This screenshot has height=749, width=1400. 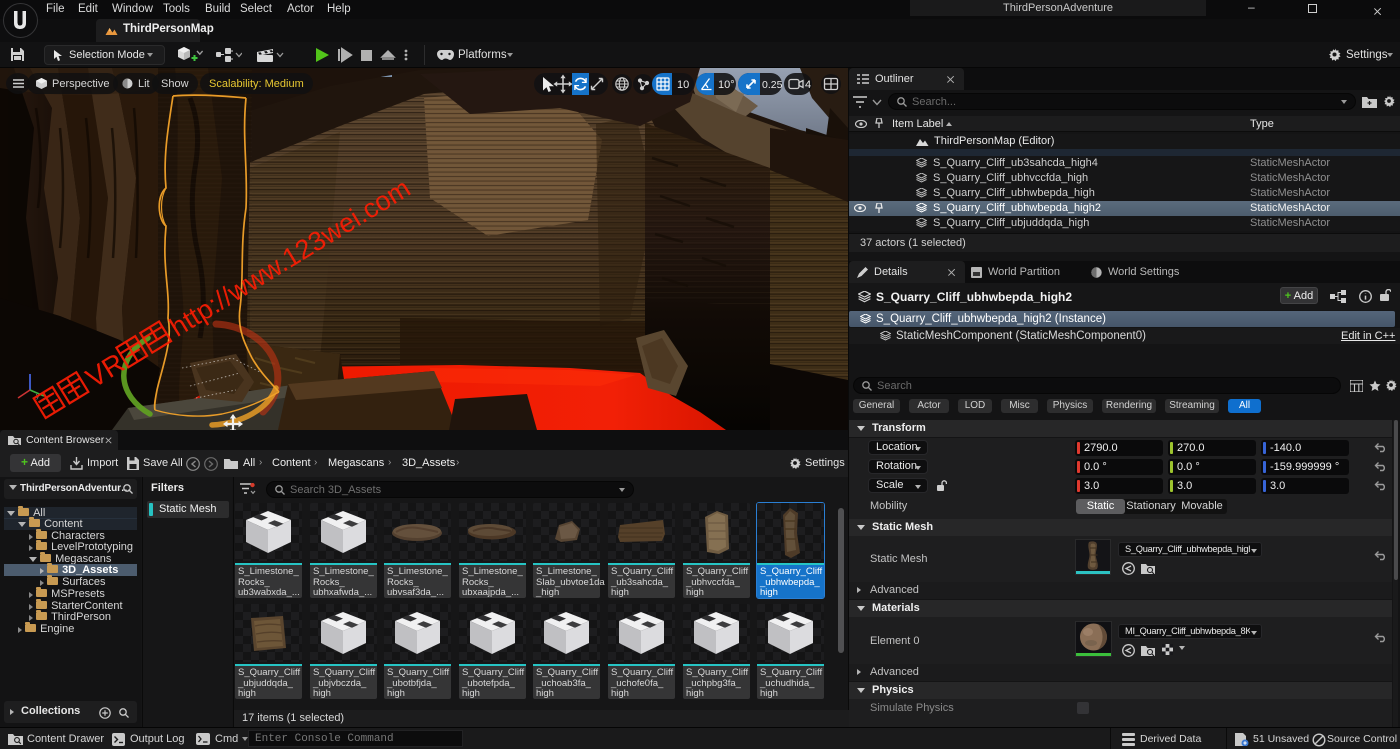 What do you see at coordinates (726, 85) in the screenshot?
I see `svg-text: 10°` at bounding box center [726, 85].